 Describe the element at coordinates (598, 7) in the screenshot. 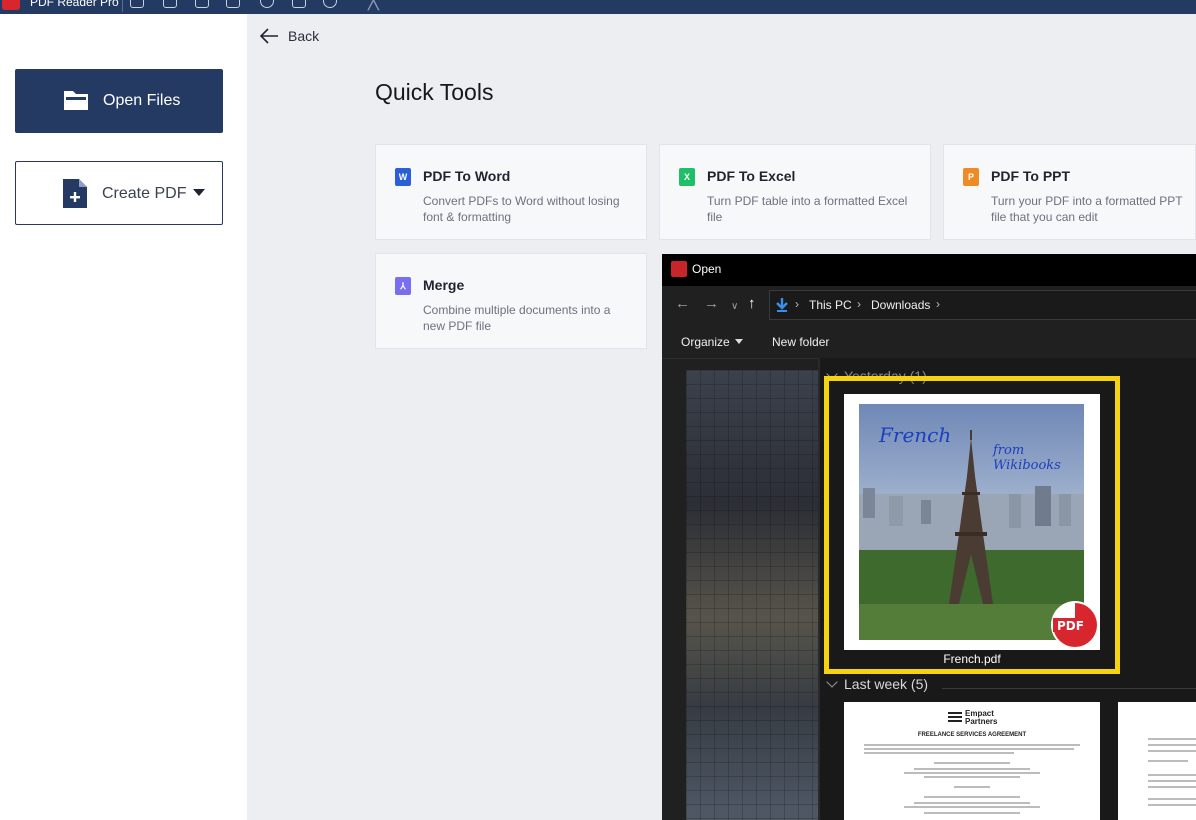

I see `app-titlebar: PDF Reader Pro ╳` at that location.